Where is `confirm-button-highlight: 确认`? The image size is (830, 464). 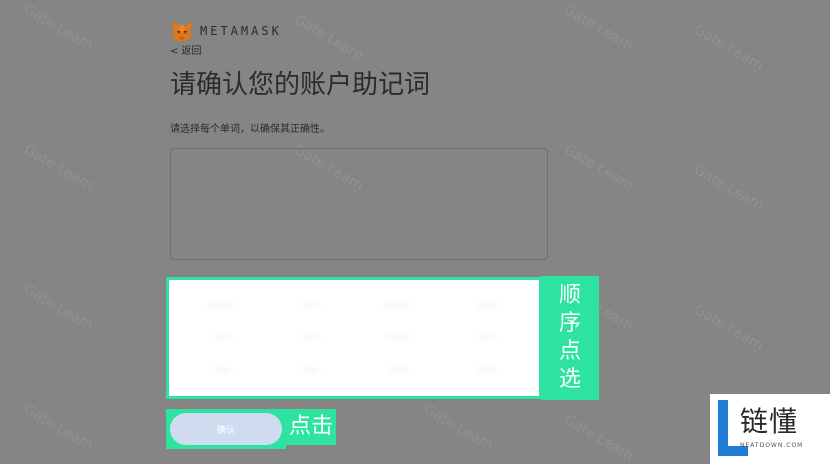
confirm-button-highlight: 确认 is located at coordinates (226, 429).